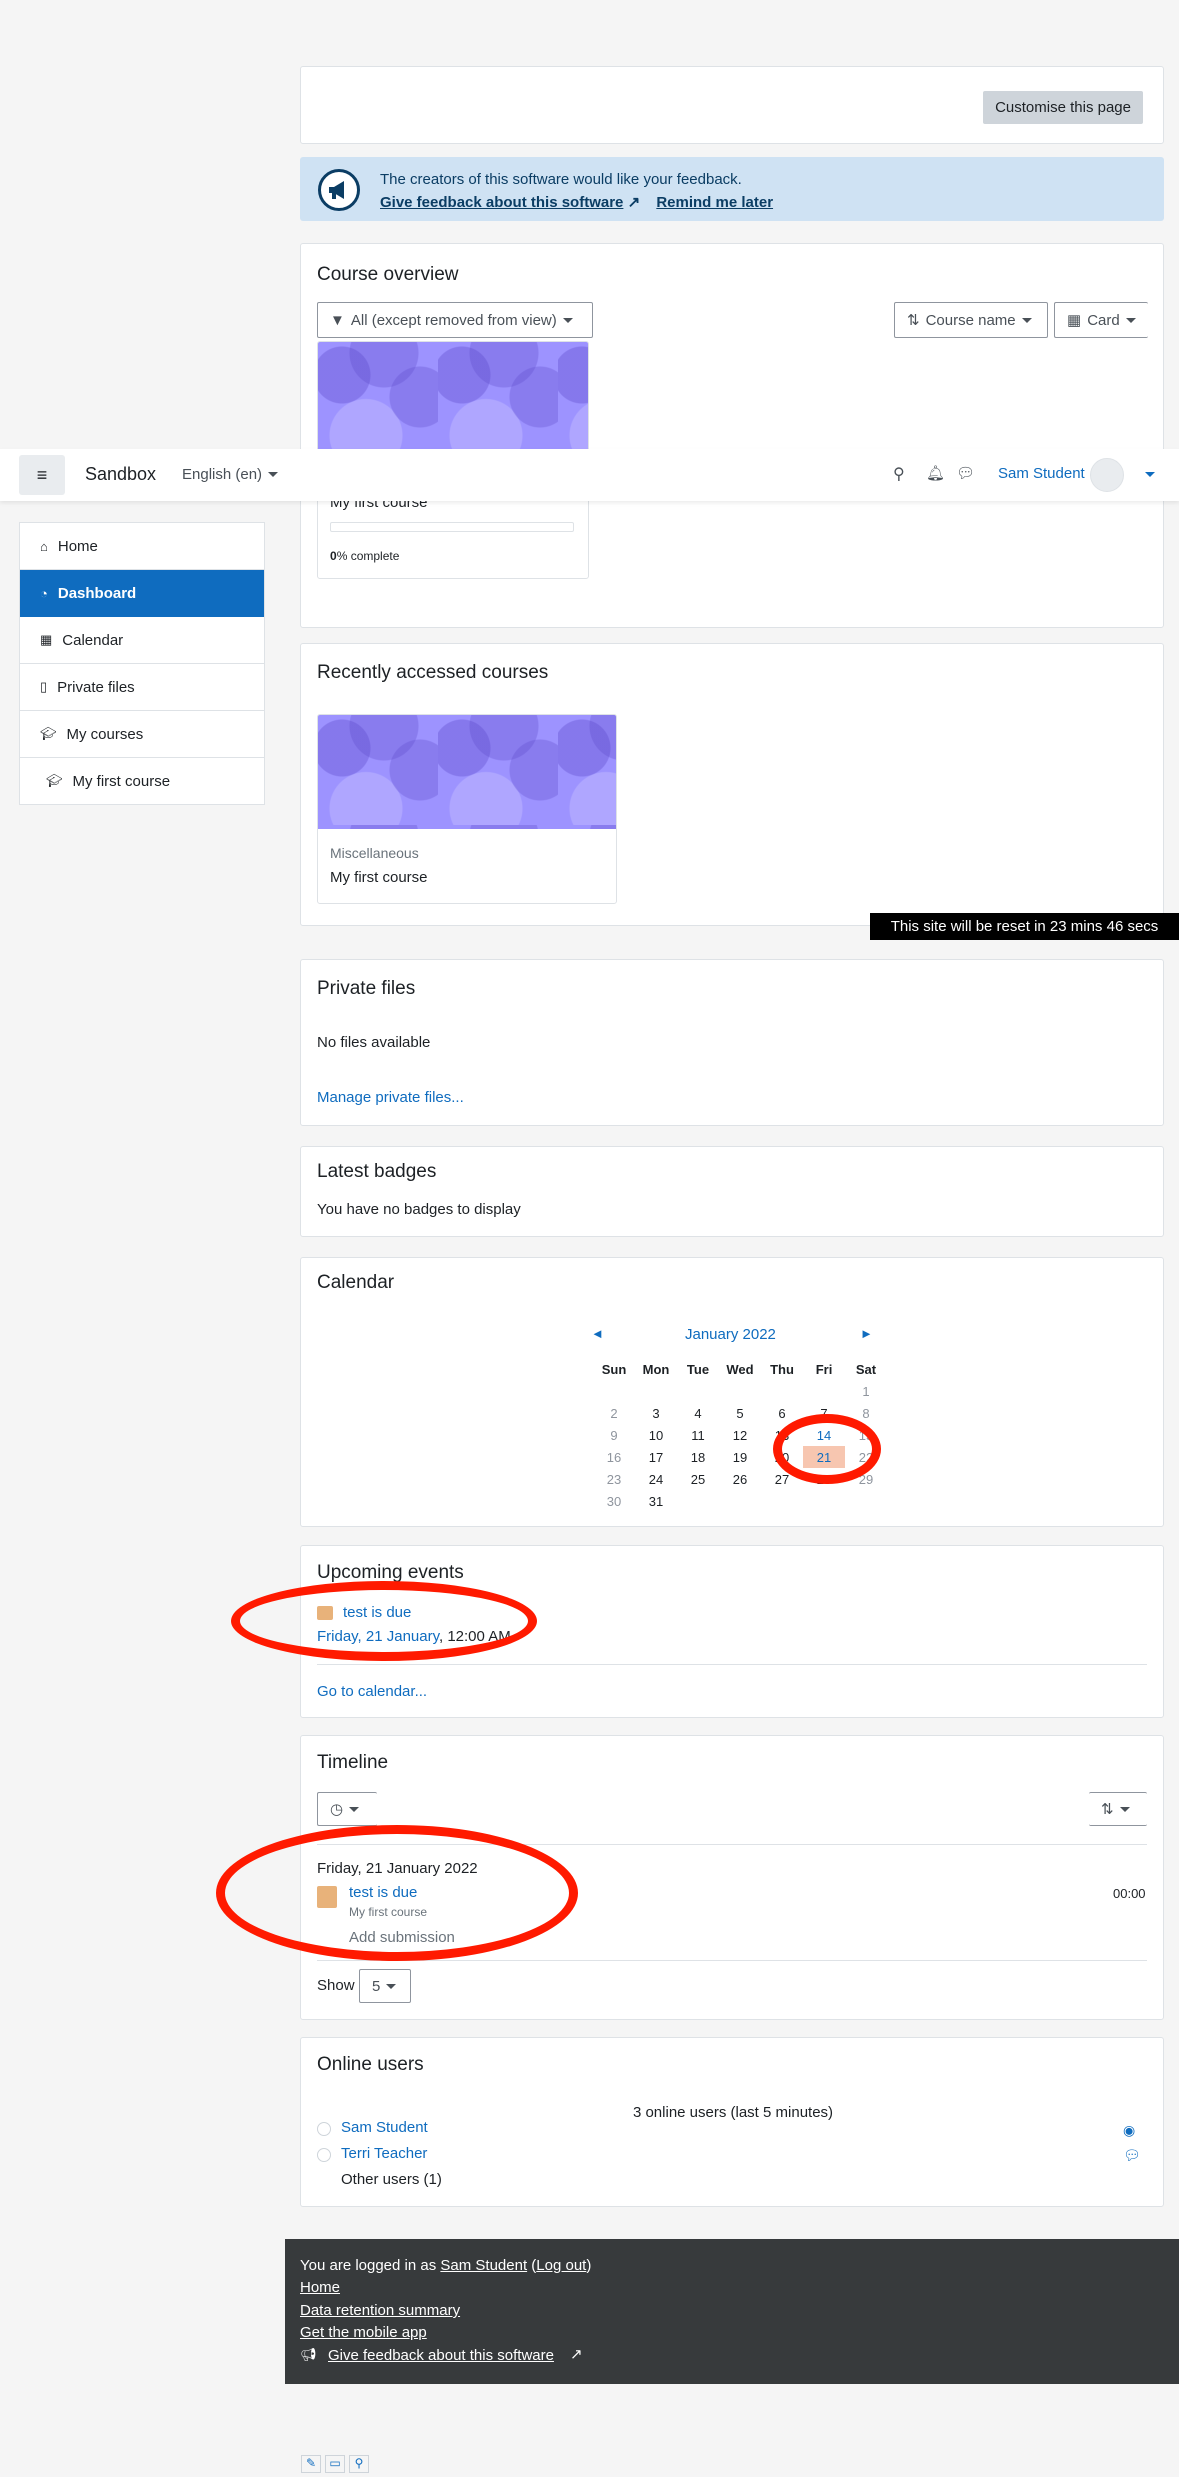 The image size is (1179, 2477). Describe the element at coordinates (467, 809) in the screenshot. I see `recent-course-card: Miscellaneous My first course` at that location.